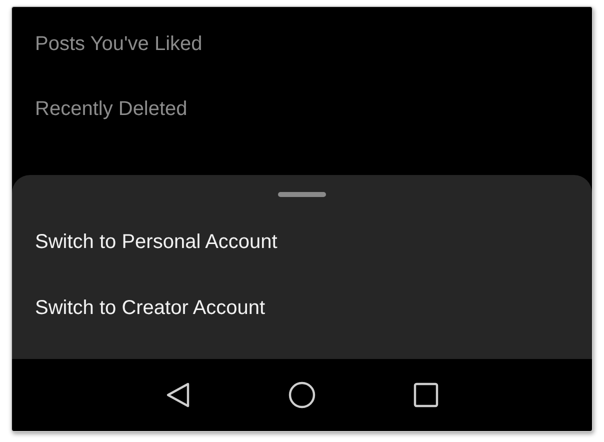 This screenshot has height=442, width=604. Describe the element at coordinates (302, 242) in the screenshot. I see `sheet-option: Switch to Personal Account` at that location.